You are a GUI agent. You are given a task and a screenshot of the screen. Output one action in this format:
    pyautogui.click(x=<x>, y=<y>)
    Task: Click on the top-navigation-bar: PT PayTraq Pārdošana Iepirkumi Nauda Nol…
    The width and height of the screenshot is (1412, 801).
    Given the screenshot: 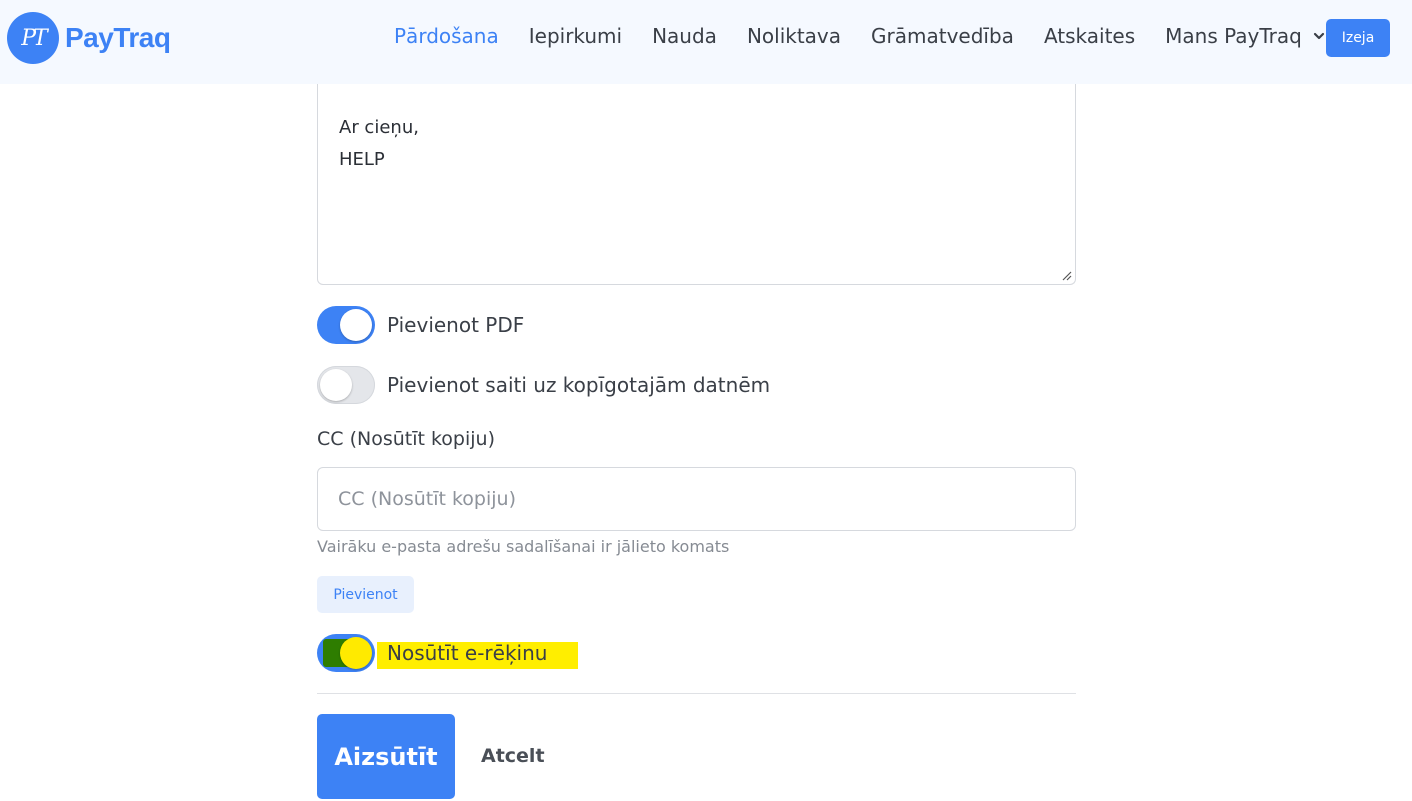 What is the action you would take?
    pyautogui.click(x=706, y=42)
    